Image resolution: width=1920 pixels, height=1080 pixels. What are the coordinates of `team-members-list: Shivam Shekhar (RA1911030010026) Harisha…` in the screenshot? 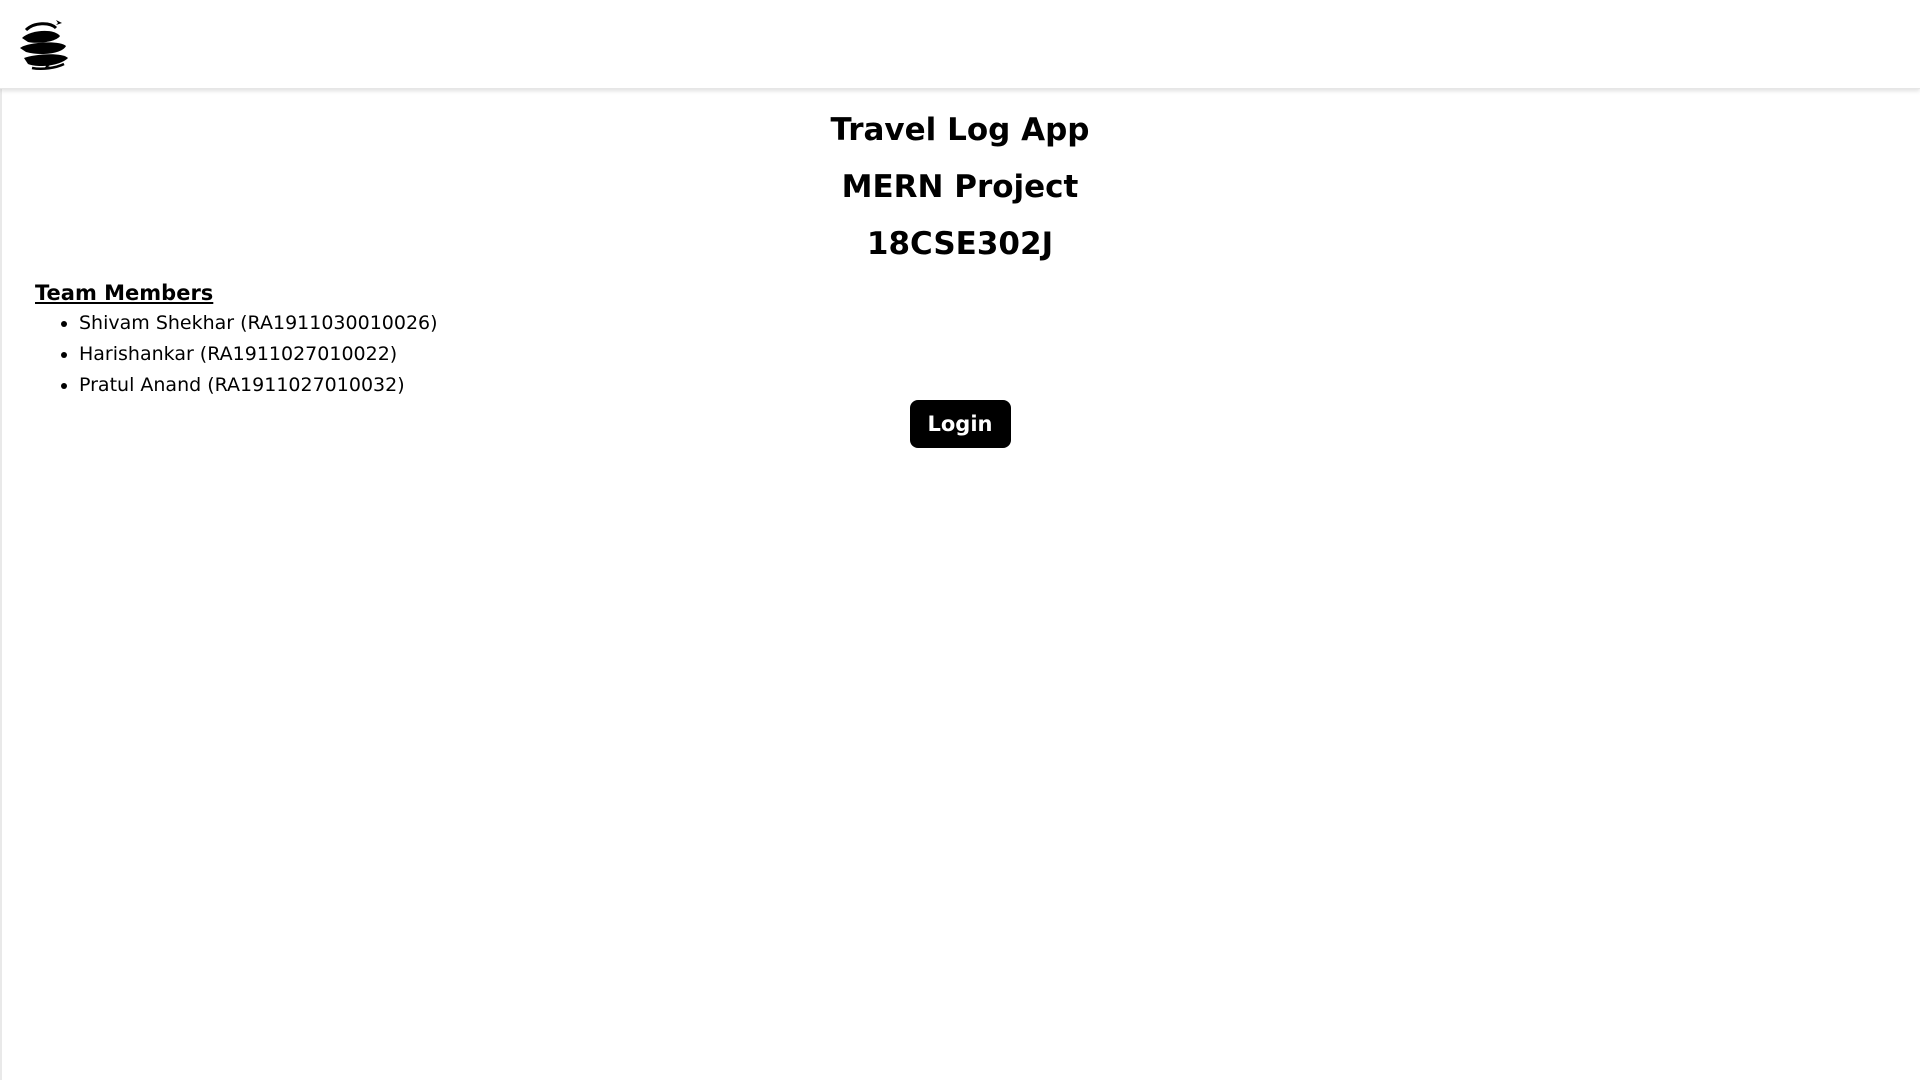 It's located at (236, 354).